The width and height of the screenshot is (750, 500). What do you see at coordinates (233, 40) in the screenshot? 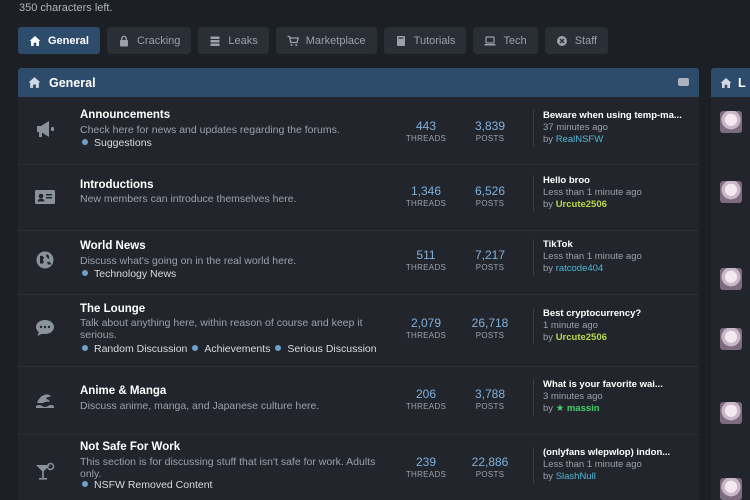
I see `tab-leaks: Leaks` at bounding box center [233, 40].